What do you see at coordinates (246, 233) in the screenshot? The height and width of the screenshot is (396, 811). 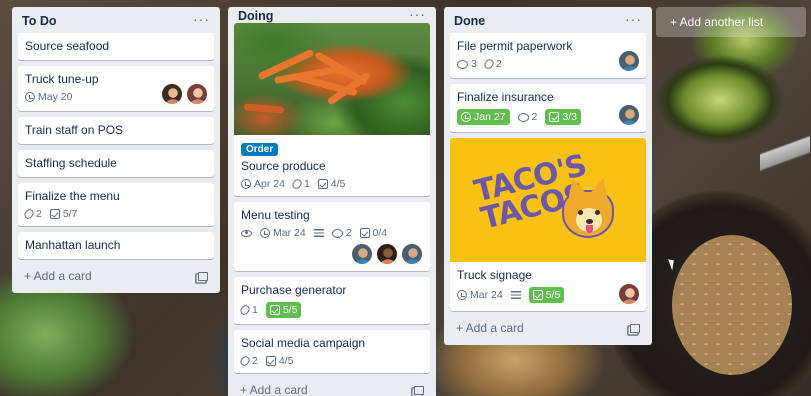 I see `eye-icon` at bounding box center [246, 233].